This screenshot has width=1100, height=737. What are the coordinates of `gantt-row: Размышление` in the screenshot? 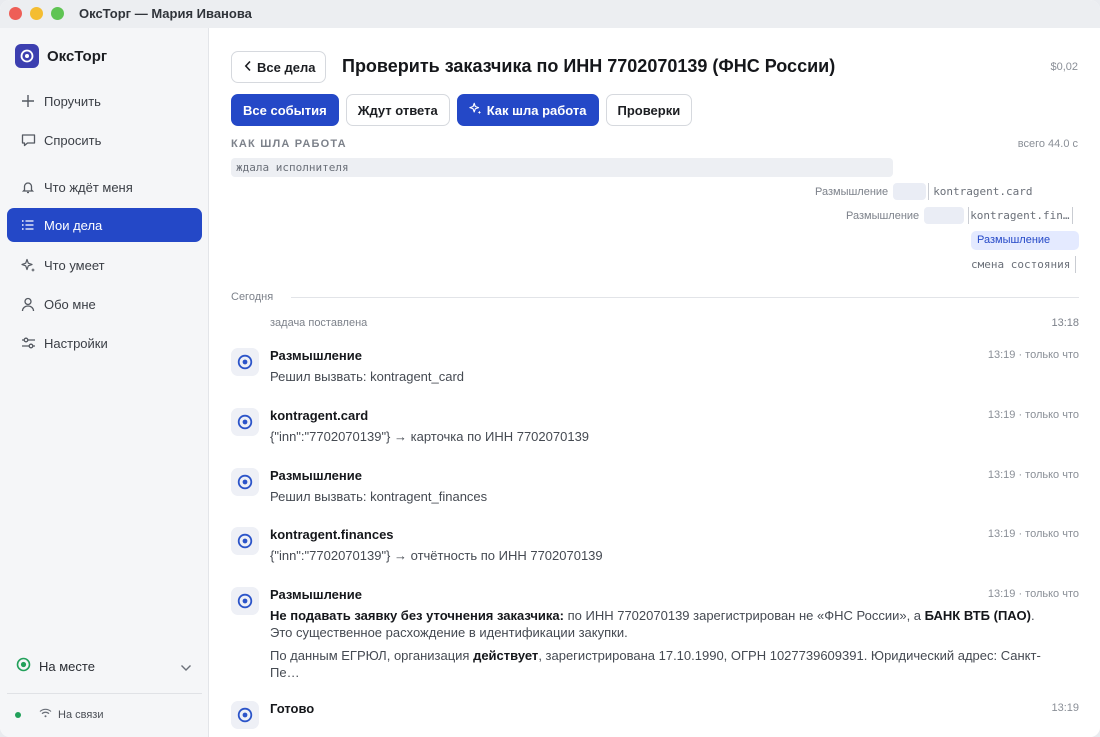 It's located at (1025, 240).